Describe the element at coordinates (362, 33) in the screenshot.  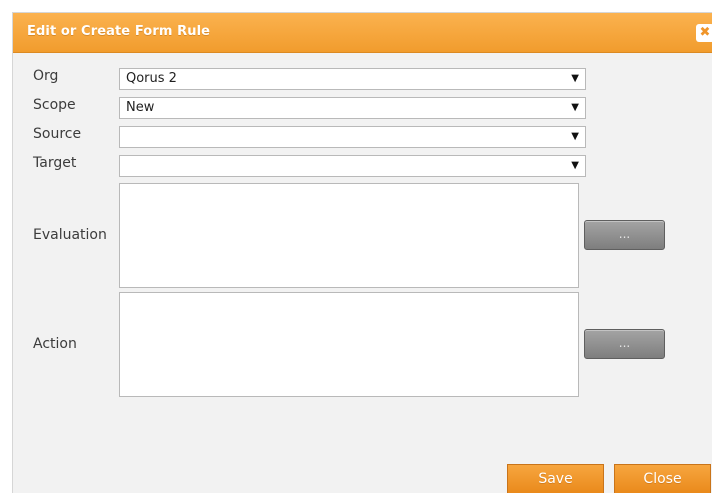
I see `dialog-titlebar: Edit or Create Form Rule ✖` at that location.